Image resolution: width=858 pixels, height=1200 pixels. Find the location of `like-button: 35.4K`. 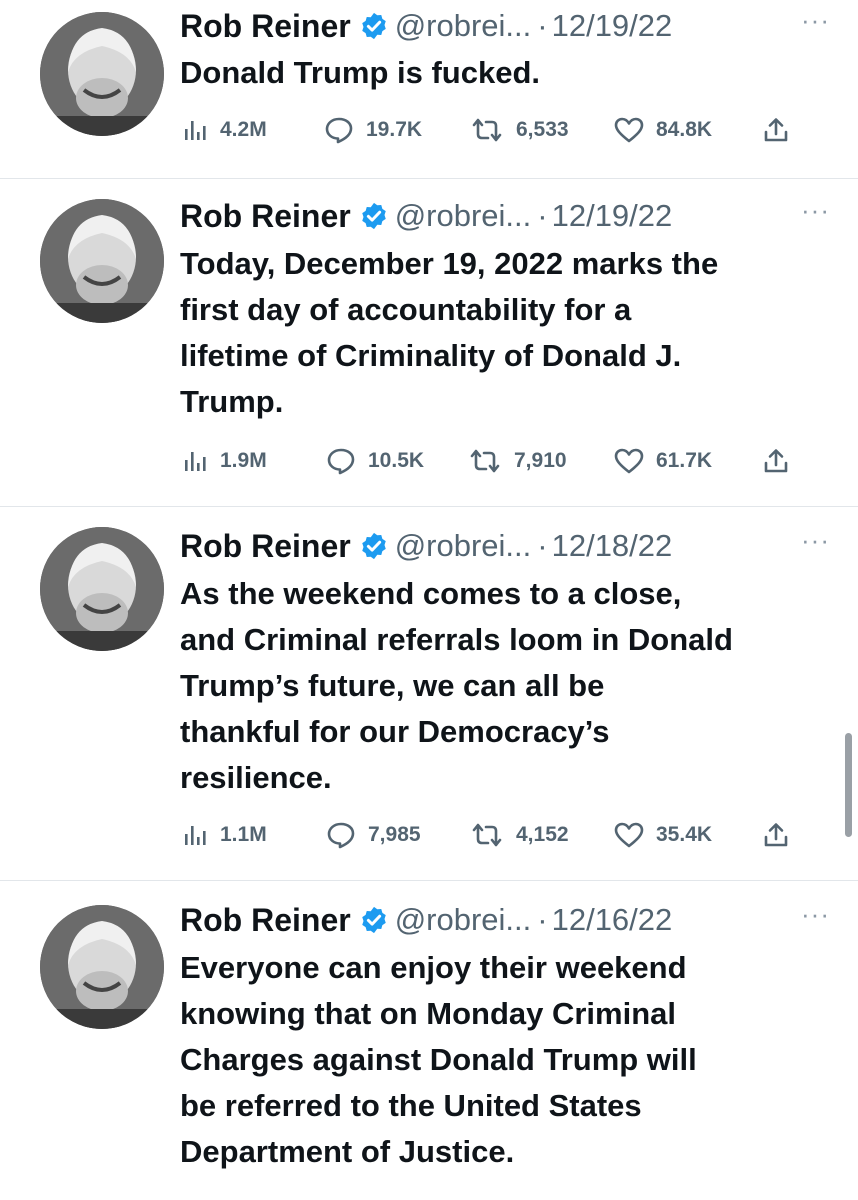

like-button: 35.4K is located at coordinates (663, 835).